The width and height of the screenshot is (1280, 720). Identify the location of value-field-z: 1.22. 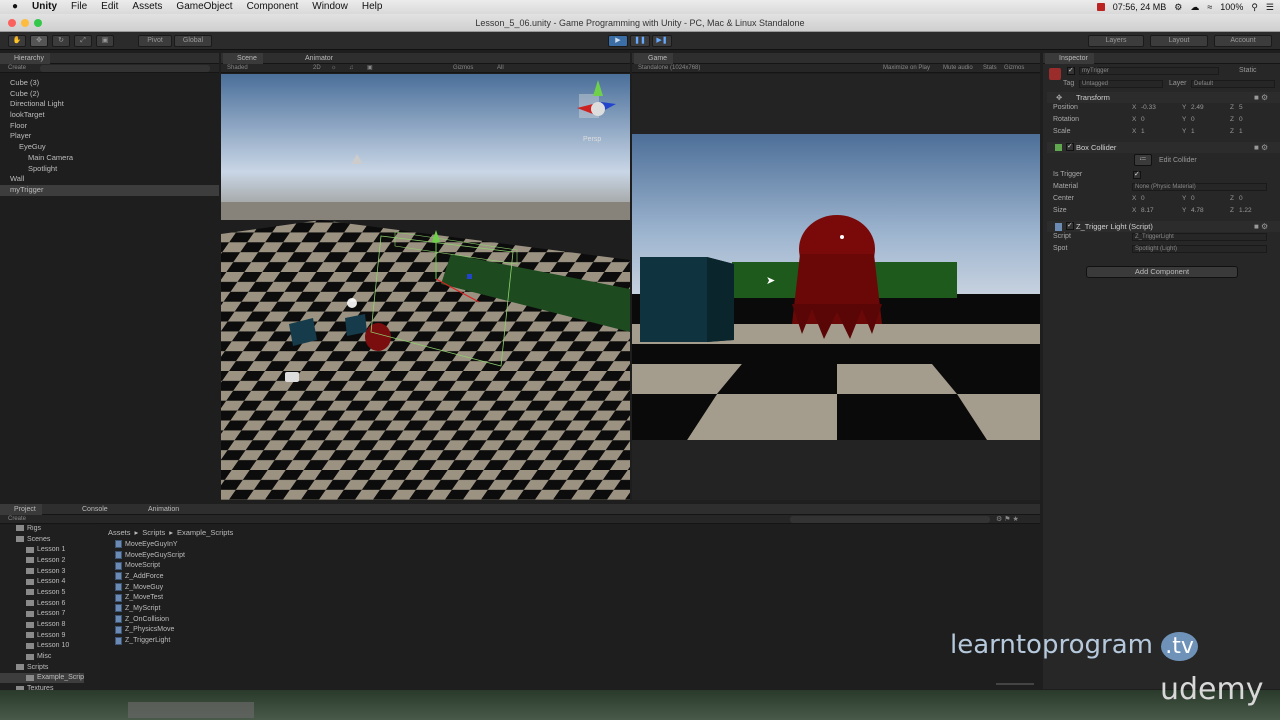
(1245, 210).